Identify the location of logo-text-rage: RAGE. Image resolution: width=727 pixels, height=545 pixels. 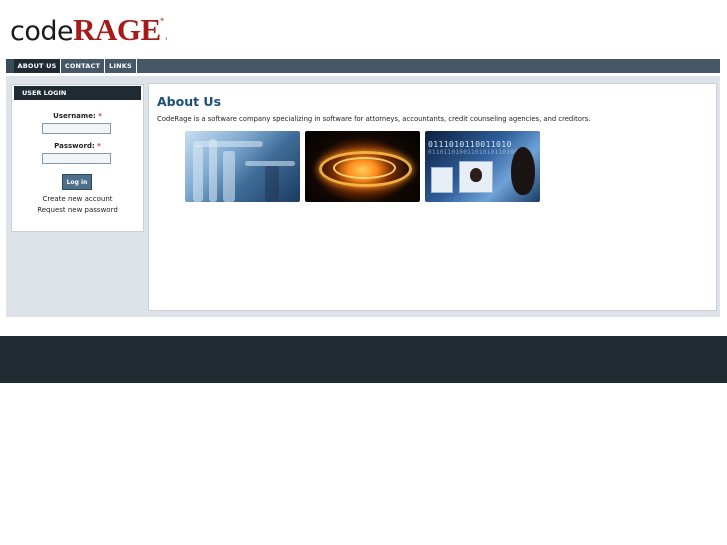
(118, 29).